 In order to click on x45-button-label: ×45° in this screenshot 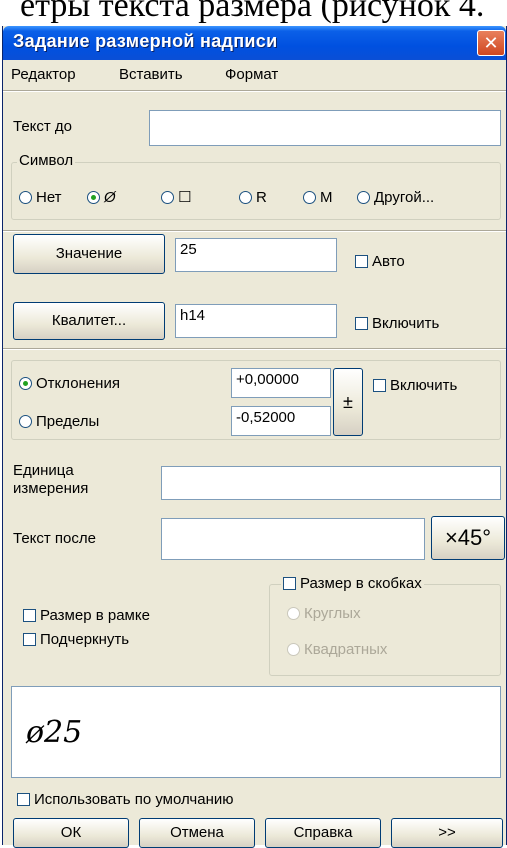, I will do `click(468, 537)`.